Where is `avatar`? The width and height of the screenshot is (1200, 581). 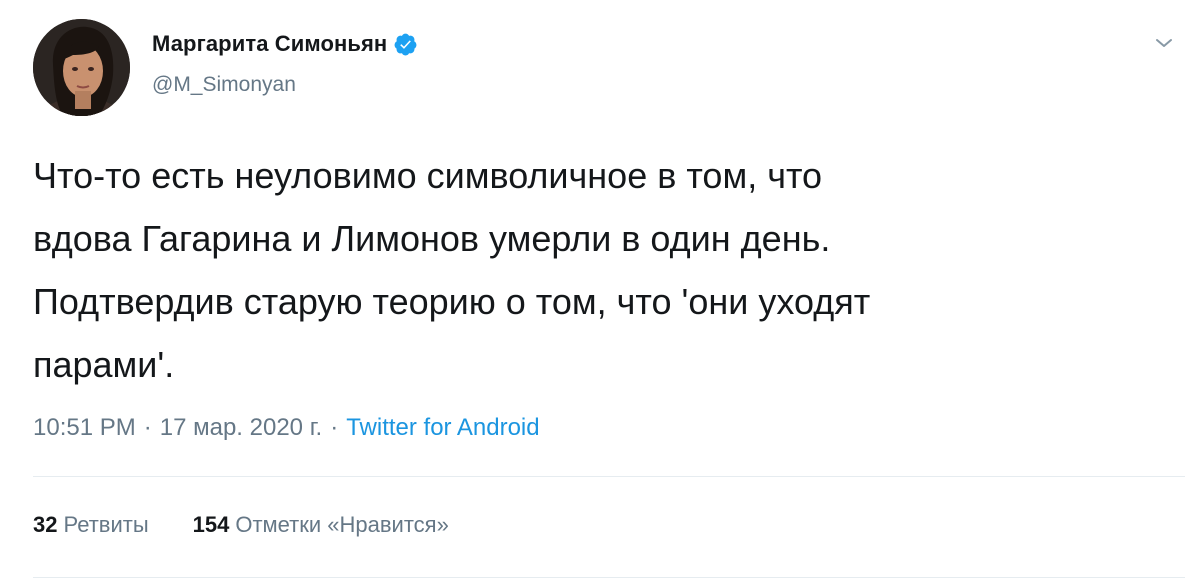
avatar is located at coordinates (81, 67).